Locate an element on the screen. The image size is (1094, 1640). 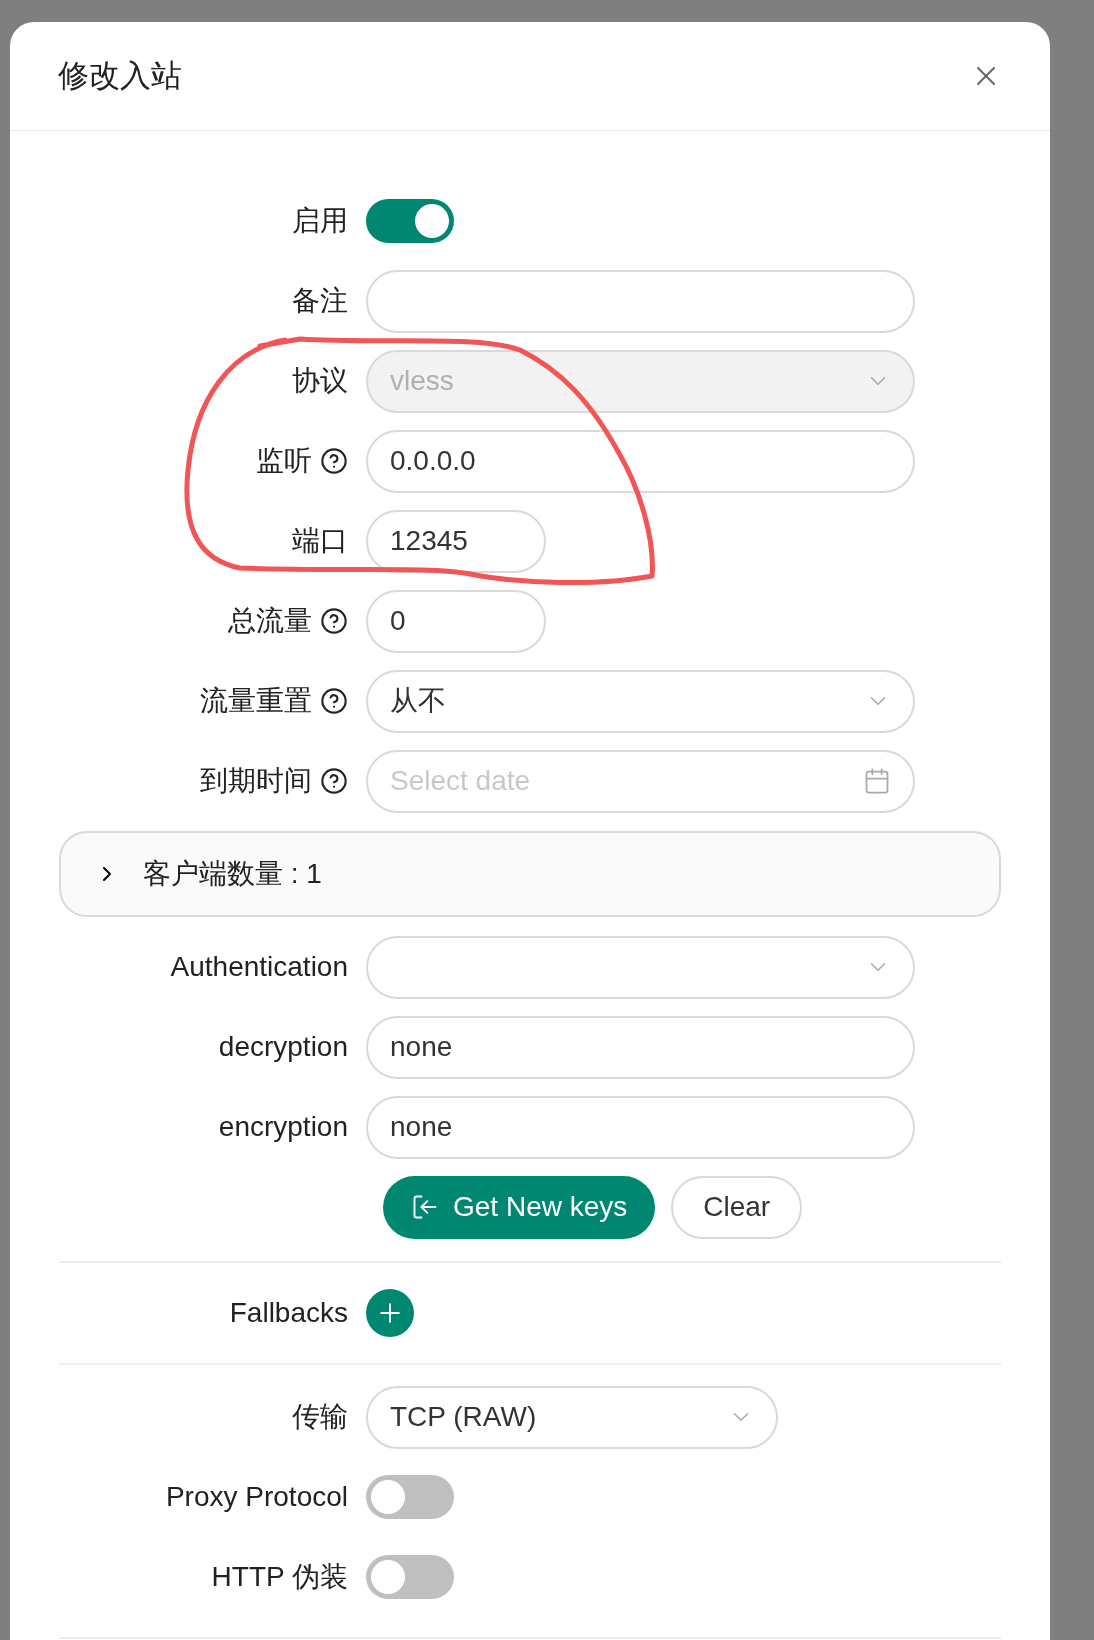
field-label: 协议 is located at coordinates (320, 381).